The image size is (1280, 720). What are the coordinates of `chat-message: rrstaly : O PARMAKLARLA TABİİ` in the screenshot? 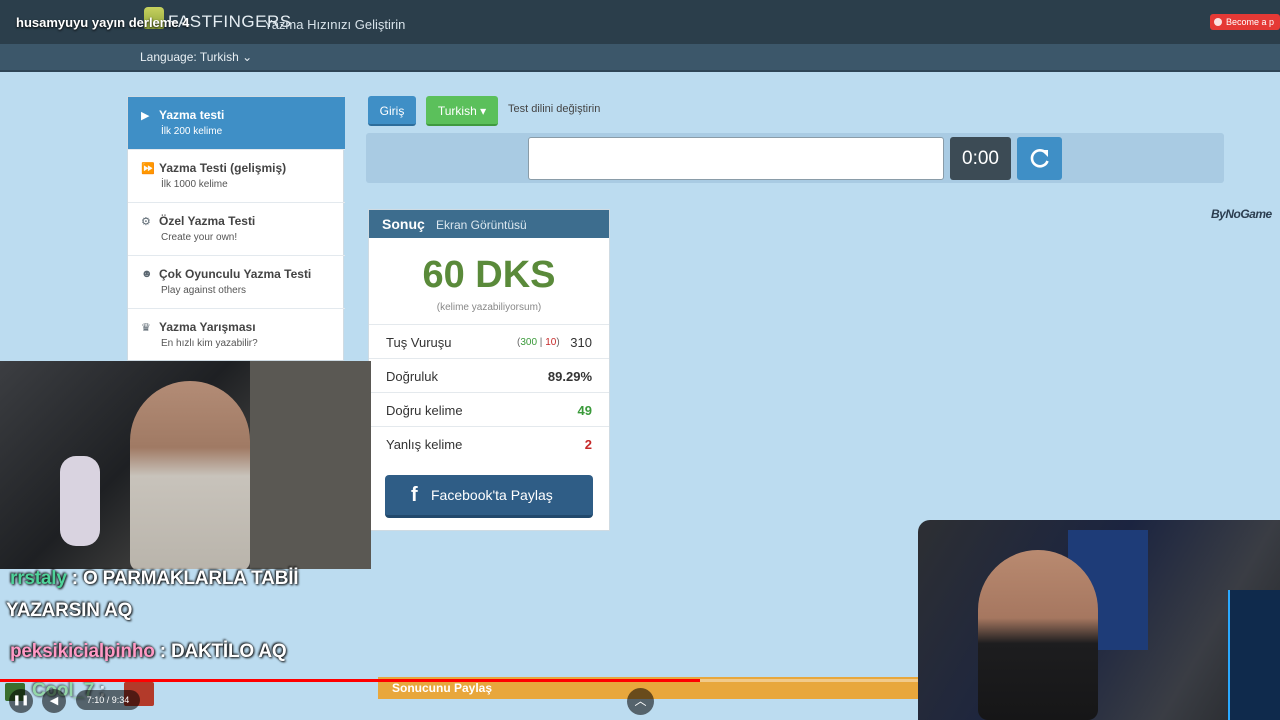 It's located at (154, 578).